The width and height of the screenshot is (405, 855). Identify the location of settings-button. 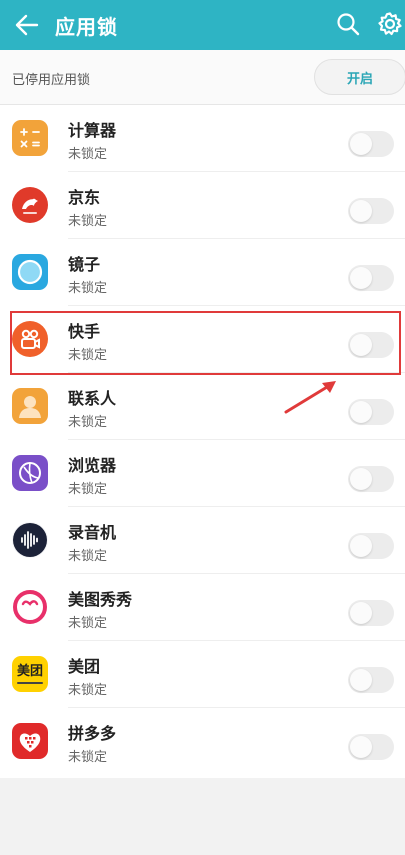
(389, 24).